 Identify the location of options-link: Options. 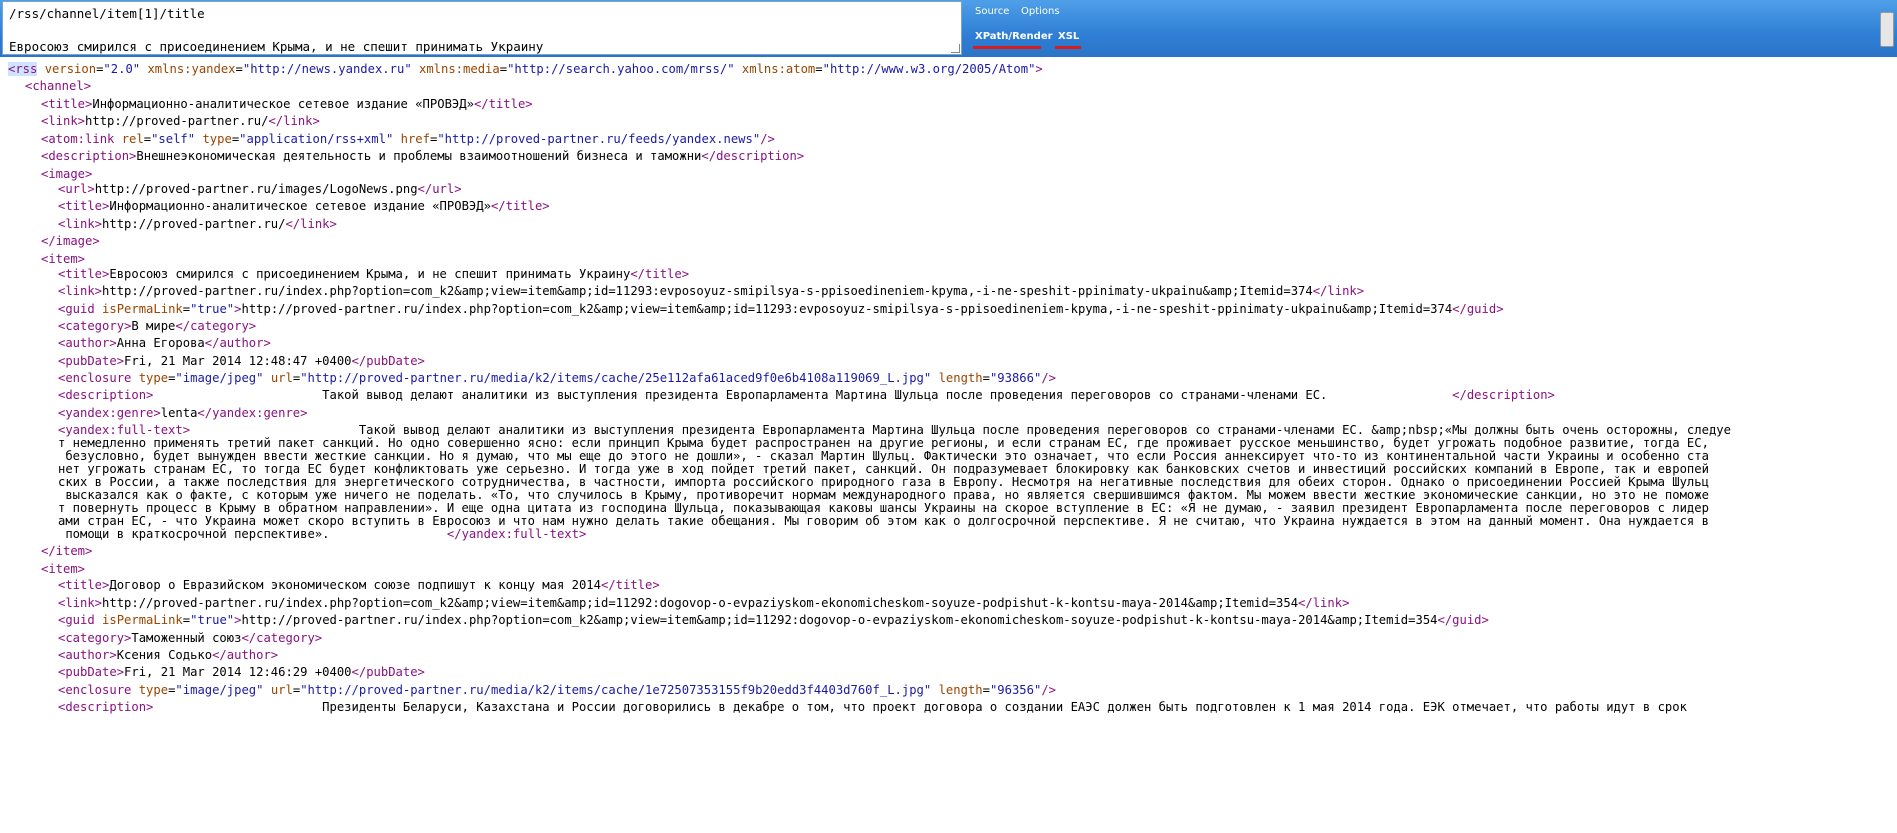
(1040, 11).